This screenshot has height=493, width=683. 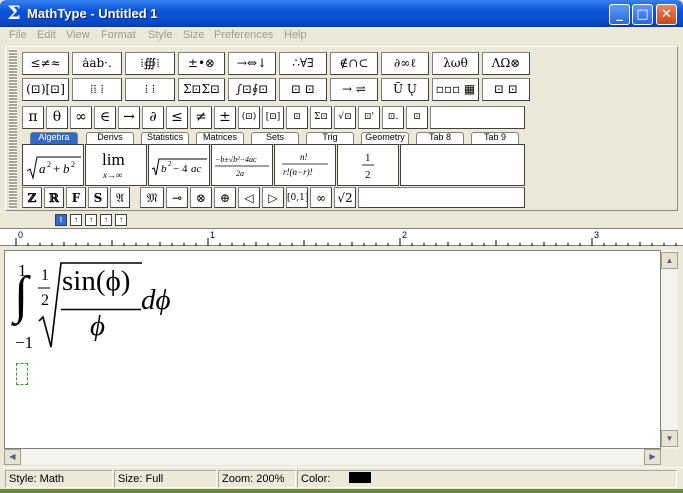 What do you see at coordinates (45, 63) in the screenshot?
I see `palette-relations: ≤≠≈` at bounding box center [45, 63].